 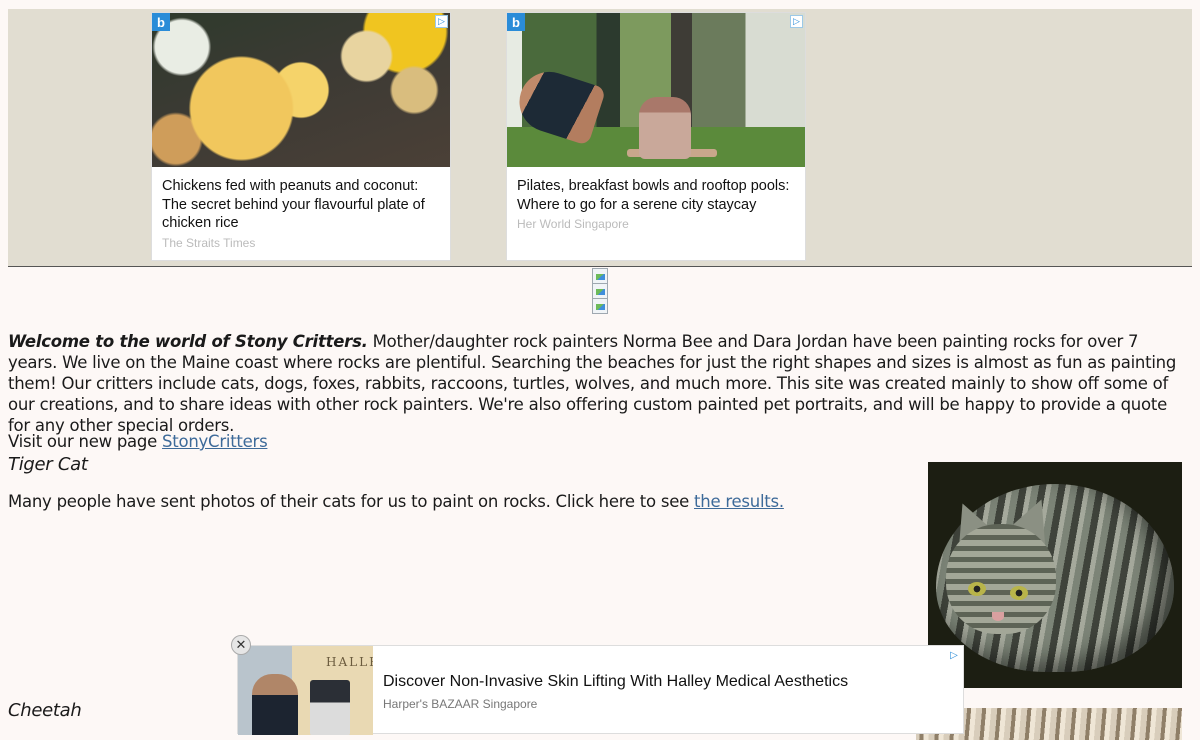 I want to click on results-link: the results., so click(x=739, y=501).